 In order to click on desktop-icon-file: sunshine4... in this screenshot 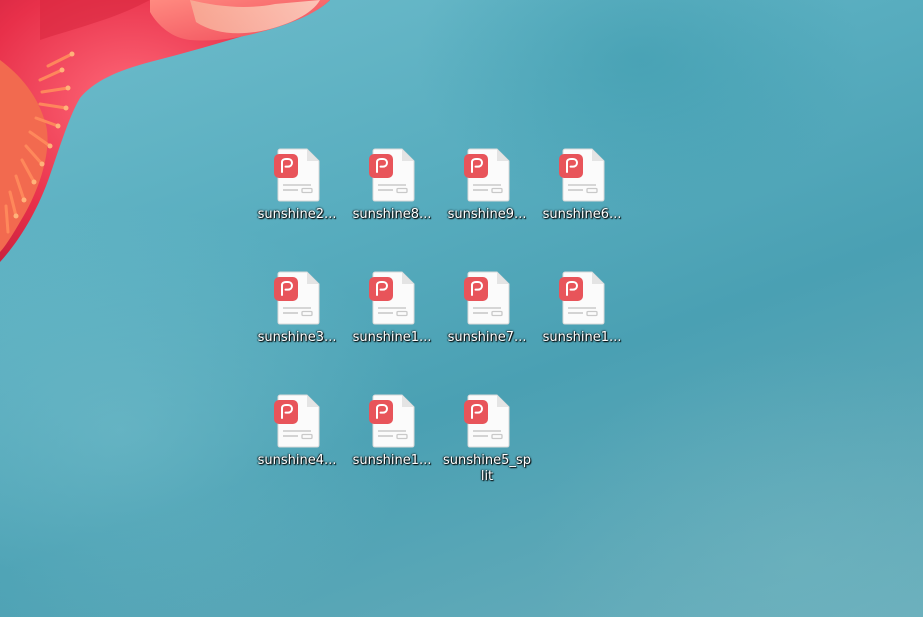, I will do `click(297, 431)`.